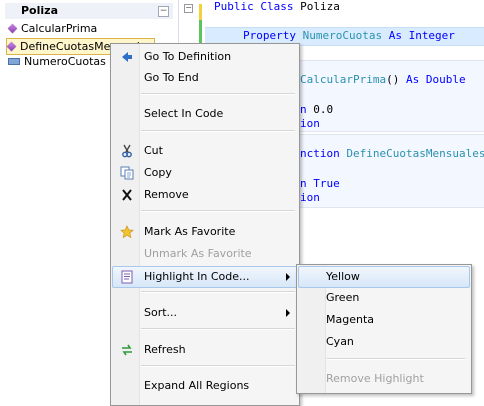  What do you see at coordinates (14, 61) in the screenshot?
I see `property-icon` at bounding box center [14, 61].